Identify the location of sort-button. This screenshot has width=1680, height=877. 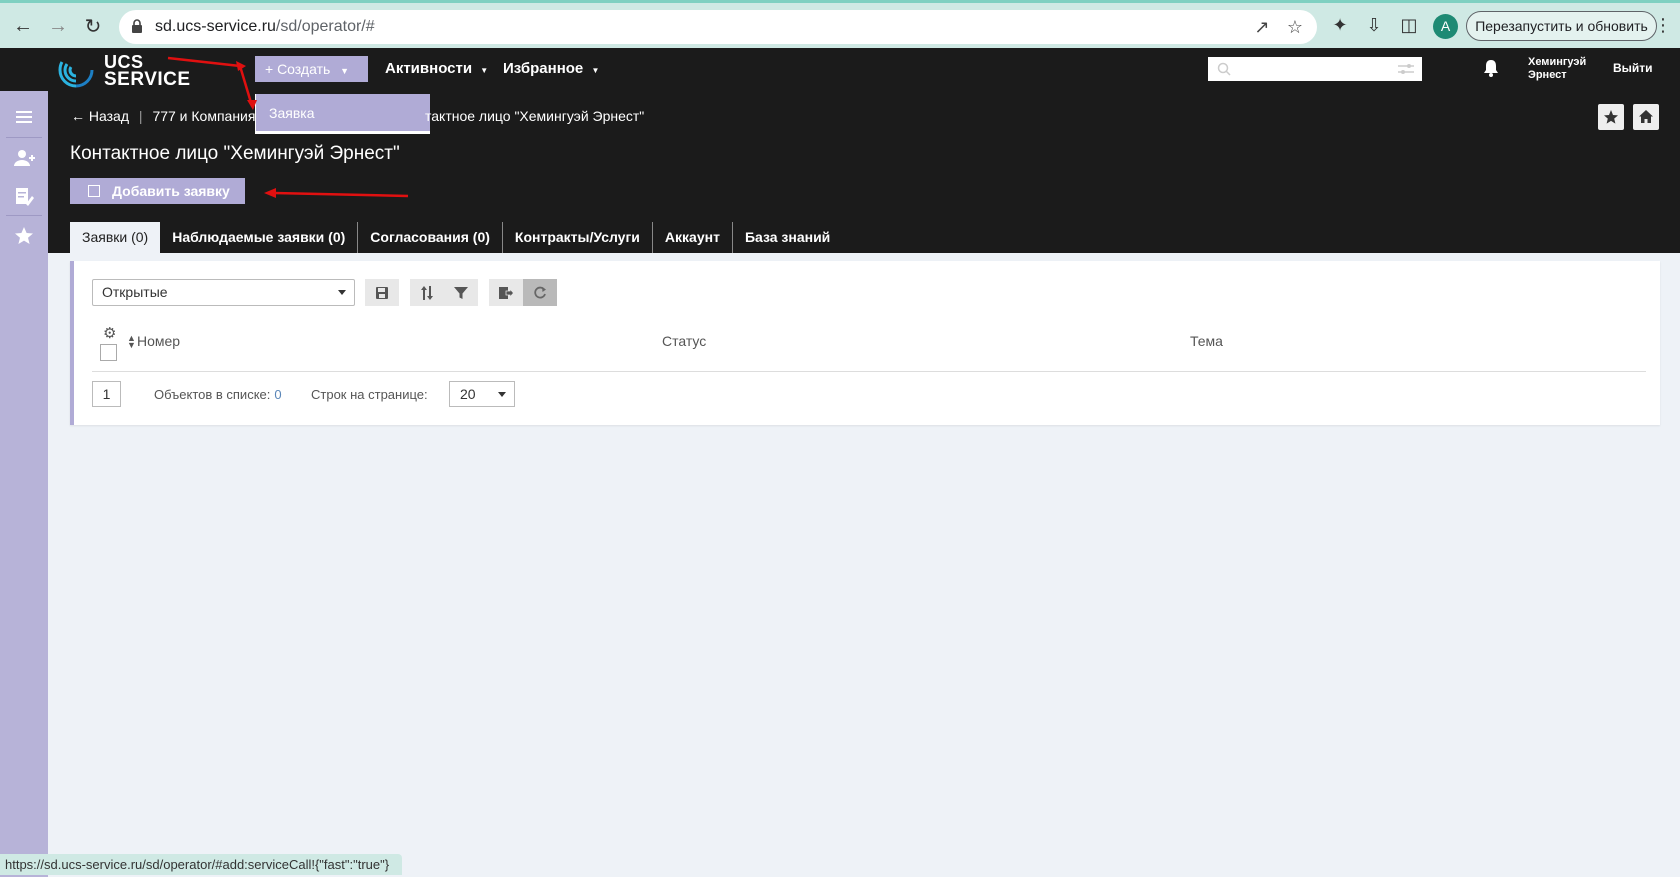
(427, 292).